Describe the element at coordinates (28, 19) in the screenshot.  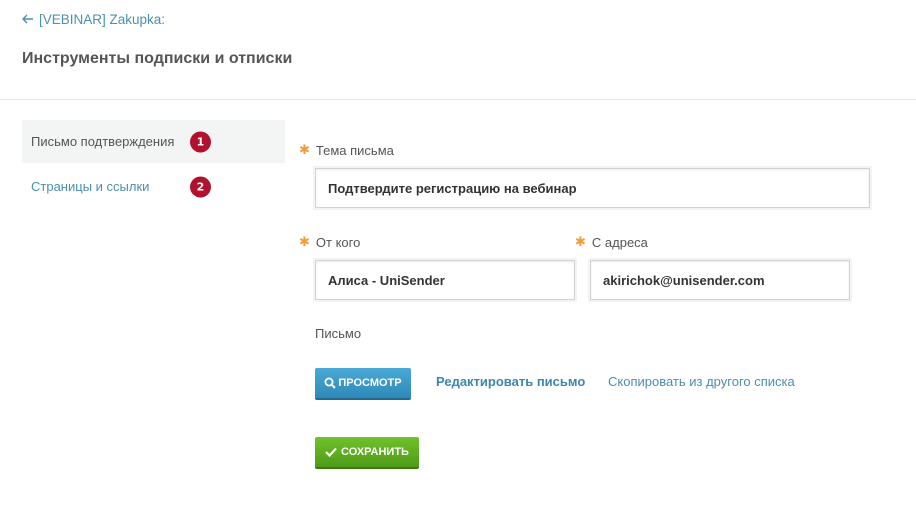
I see `arrow-left-icon` at that location.